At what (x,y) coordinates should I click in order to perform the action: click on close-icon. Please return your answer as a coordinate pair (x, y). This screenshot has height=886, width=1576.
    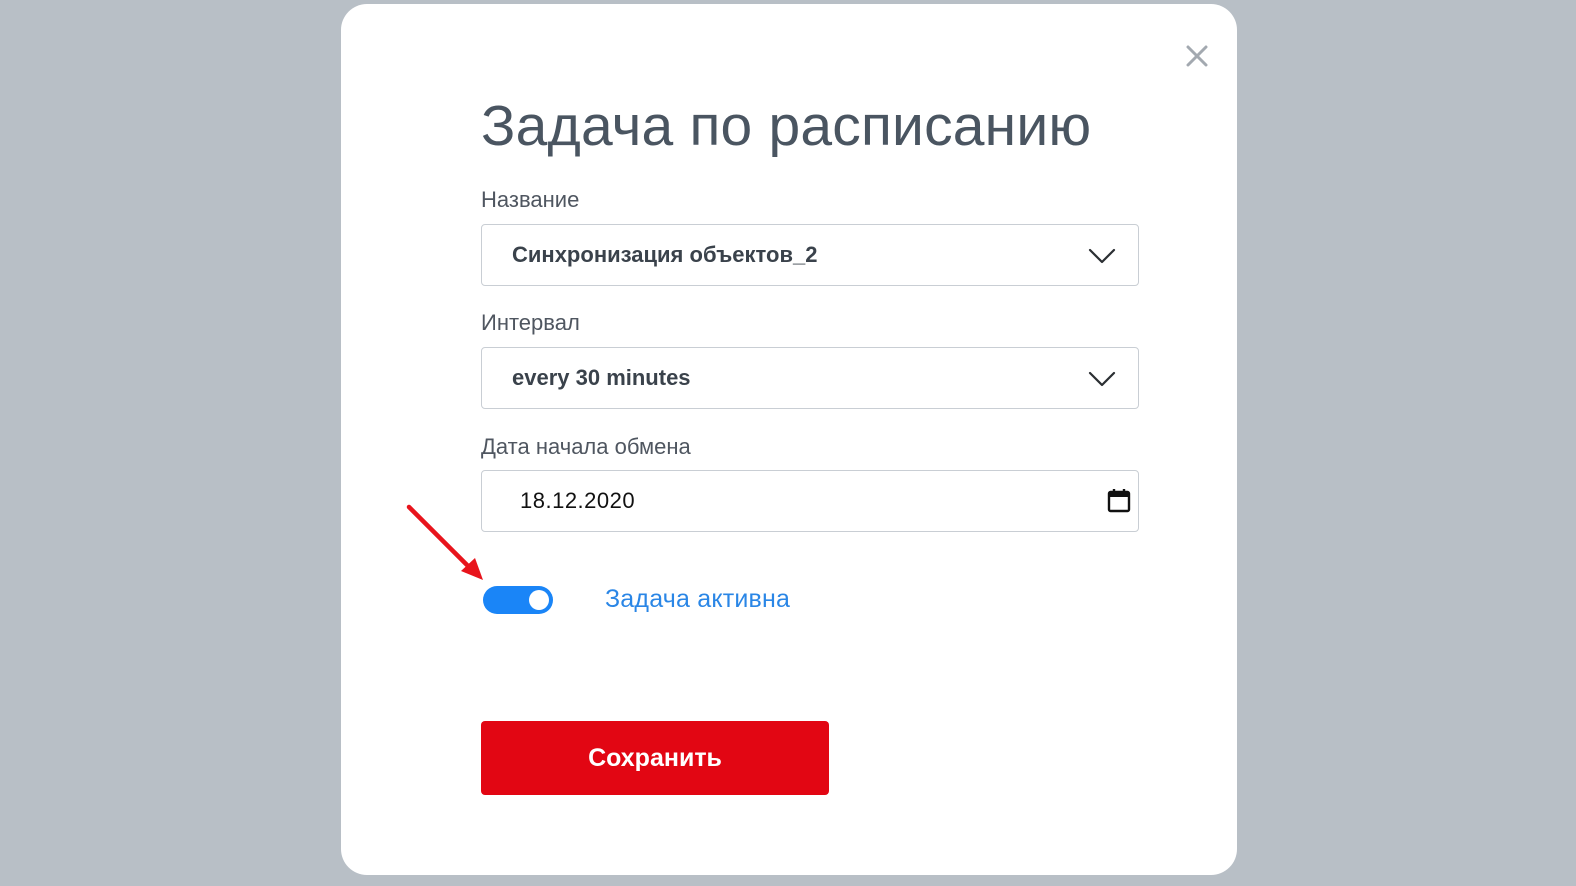
    Looking at the image, I should click on (1197, 56).